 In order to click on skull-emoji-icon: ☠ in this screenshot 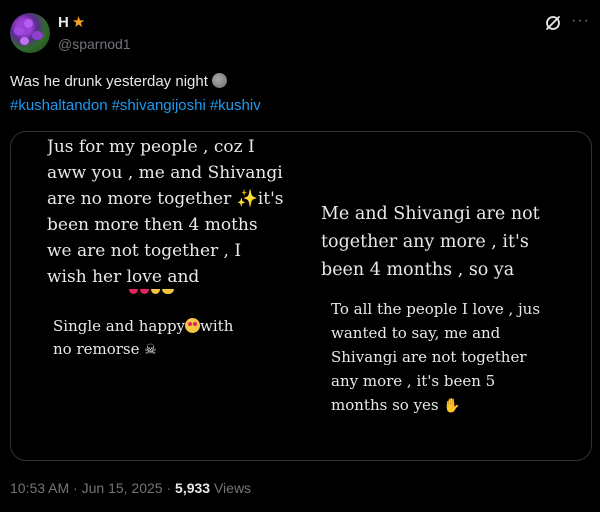, I will do `click(150, 350)`.